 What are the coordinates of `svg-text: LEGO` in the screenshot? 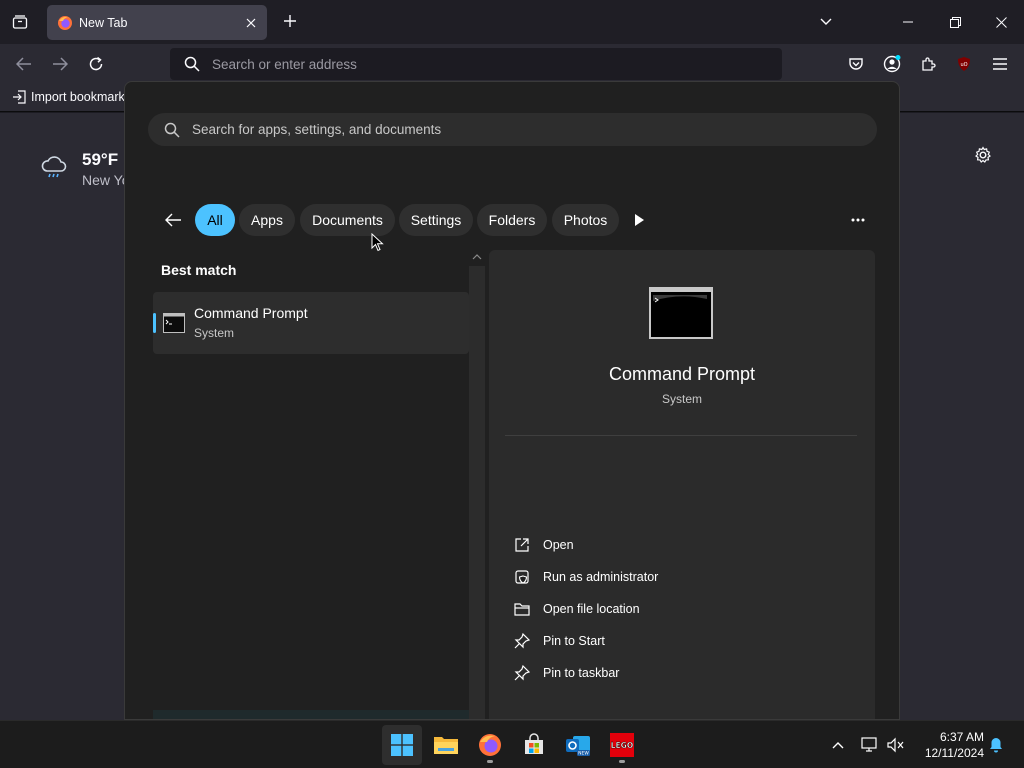 It's located at (622, 745).